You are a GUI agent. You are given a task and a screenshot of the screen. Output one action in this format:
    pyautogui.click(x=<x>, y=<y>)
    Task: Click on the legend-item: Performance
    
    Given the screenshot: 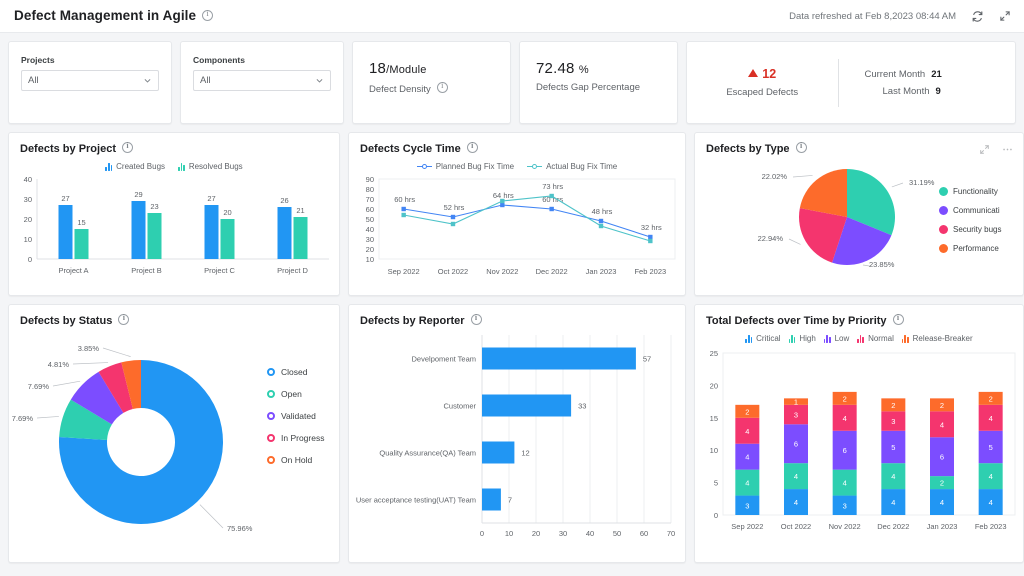 What is the action you would take?
    pyautogui.click(x=979, y=248)
    